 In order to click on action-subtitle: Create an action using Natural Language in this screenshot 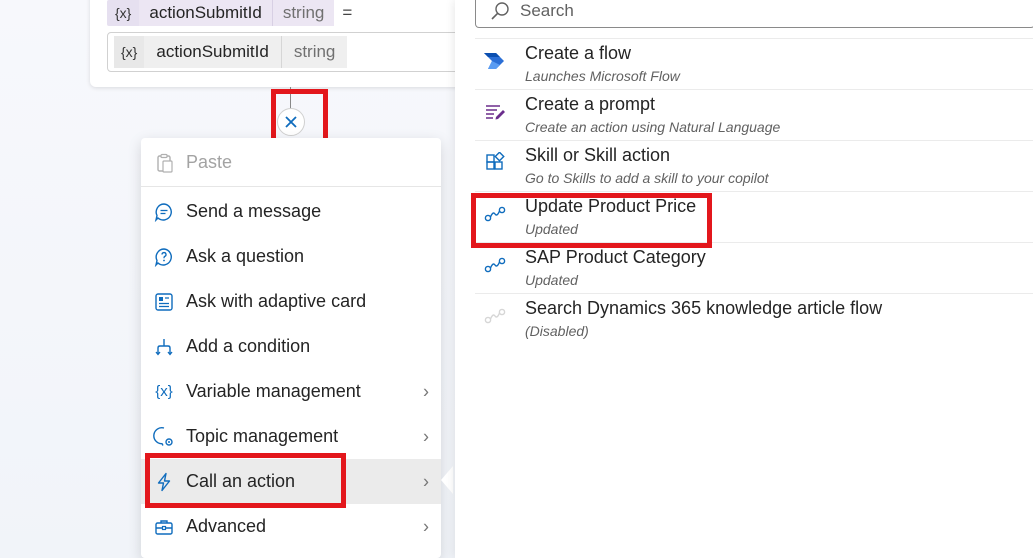, I will do `click(653, 127)`.